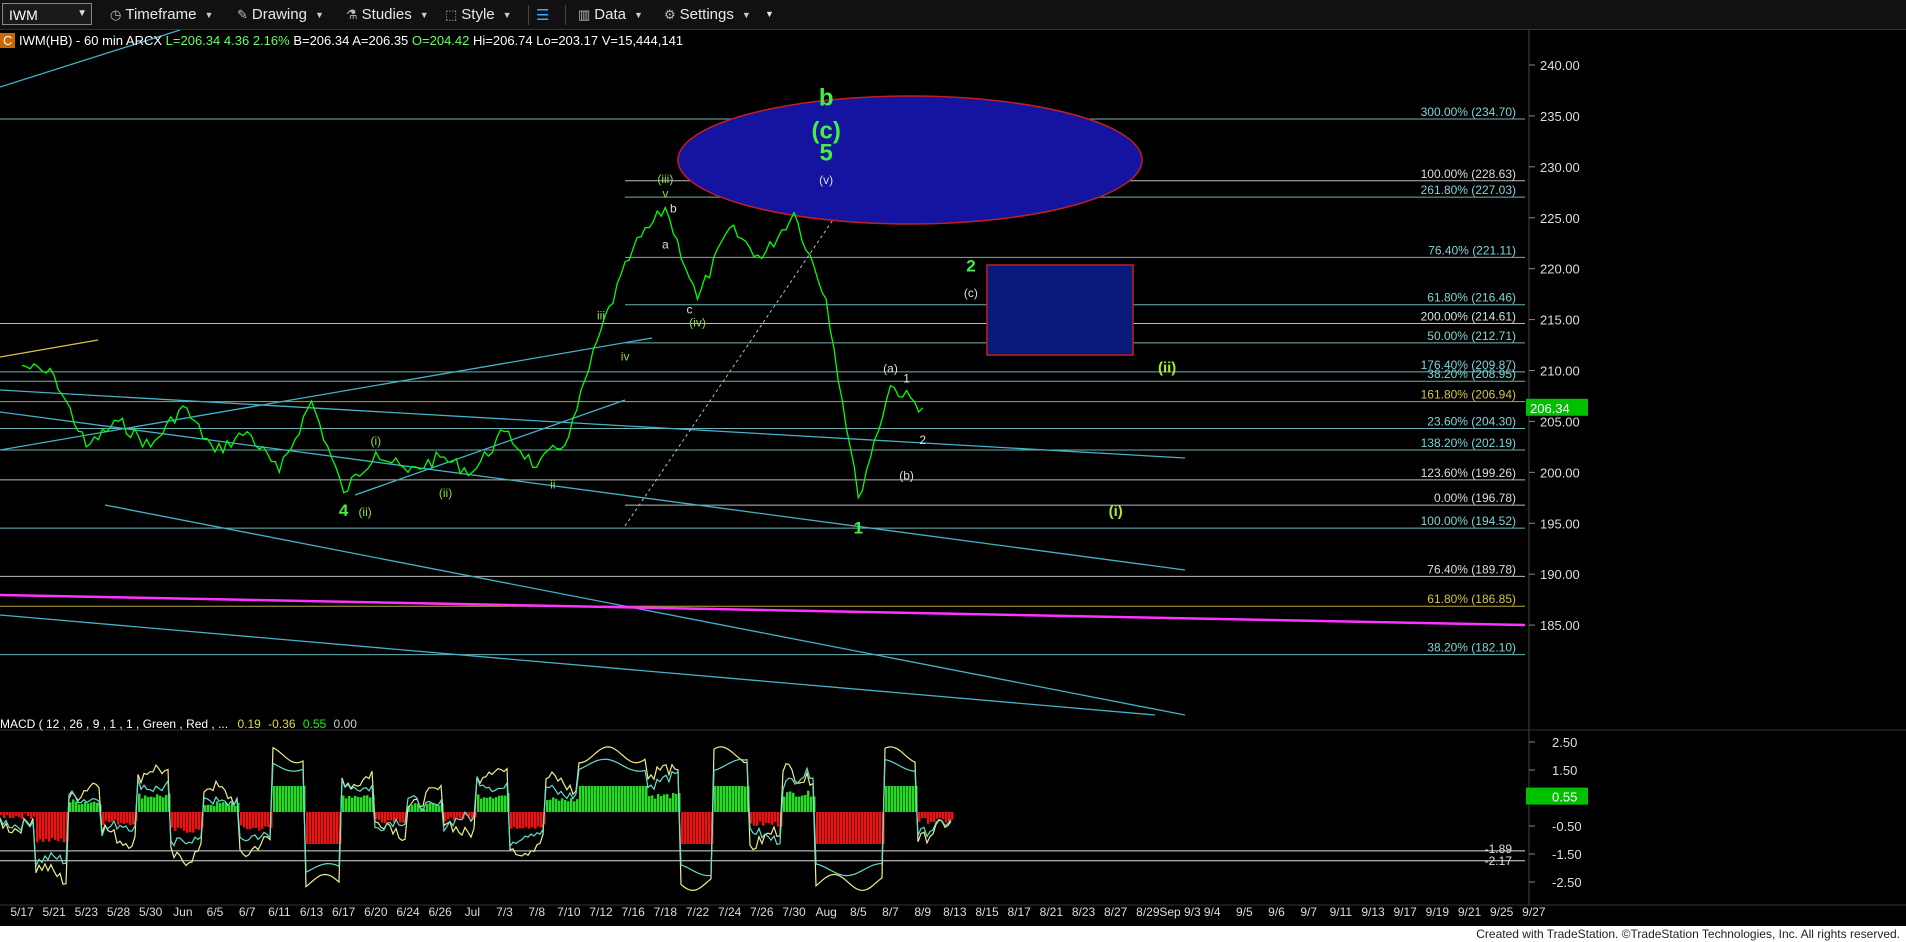 The width and height of the screenshot is (1906, 942). Describe the element at coordinates (22, 912) in the screenshot. I see `date-tick-label: 5/17` at that location.